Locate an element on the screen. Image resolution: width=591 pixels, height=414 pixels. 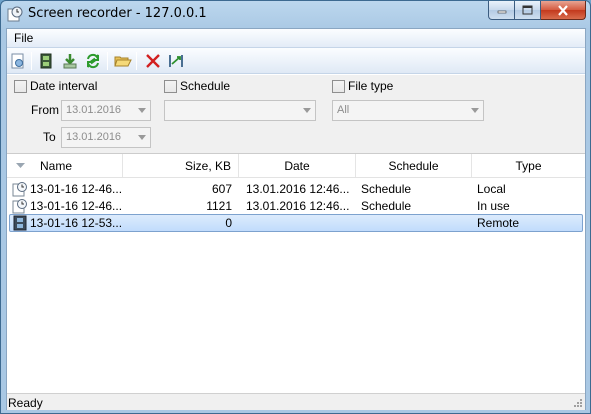
maximize-icon is located at coordinates (527, 10).